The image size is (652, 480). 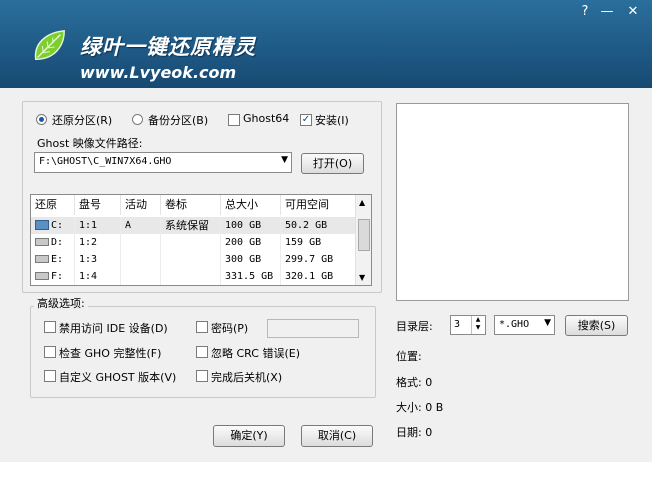 I want to click on table-cell: 200 GB, so click(x=251, y=242).